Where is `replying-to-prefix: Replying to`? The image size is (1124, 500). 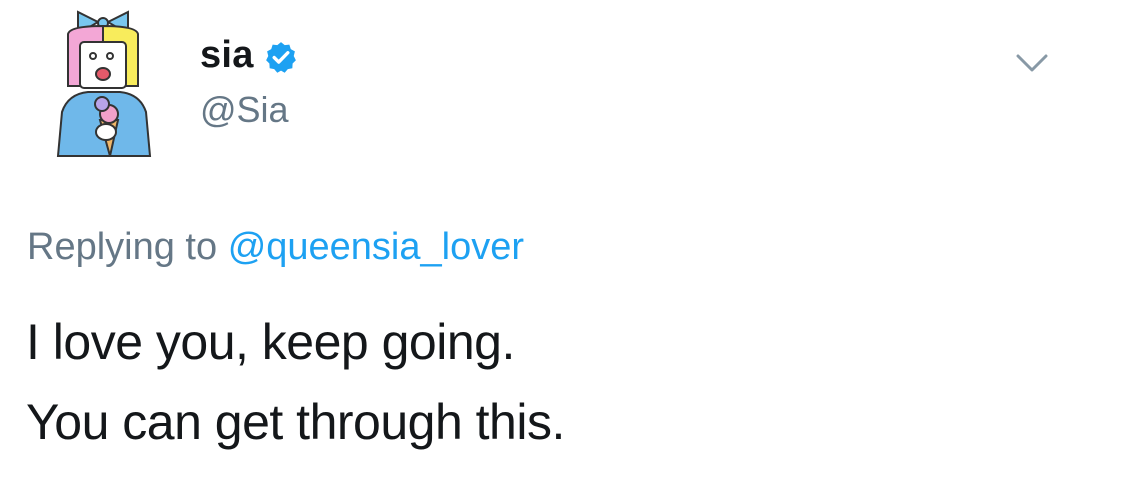
replying-to-prefix: Replying to is located at coordinates (122, 247).